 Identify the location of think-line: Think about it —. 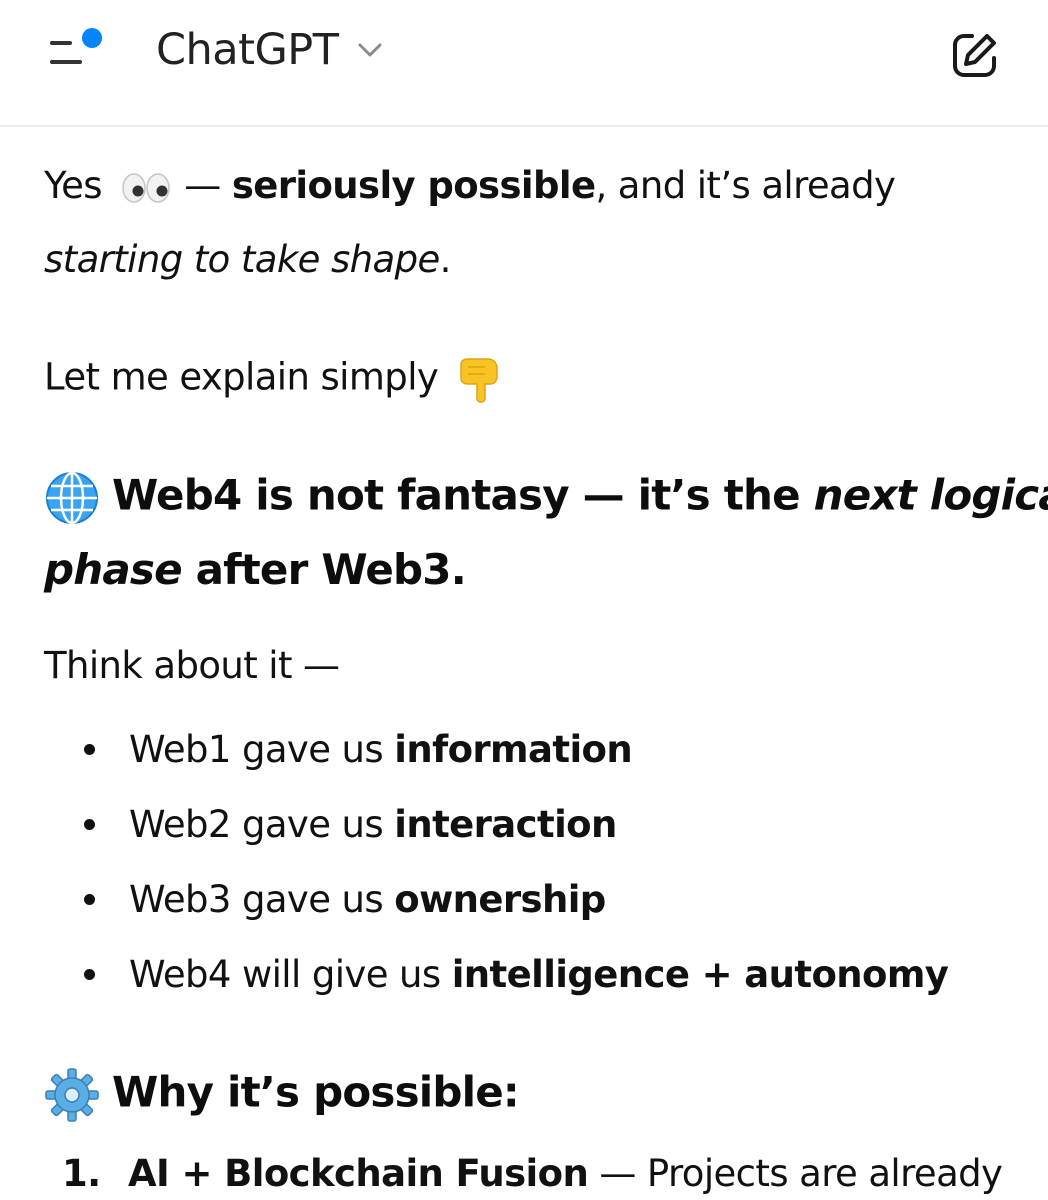
(192, 665).